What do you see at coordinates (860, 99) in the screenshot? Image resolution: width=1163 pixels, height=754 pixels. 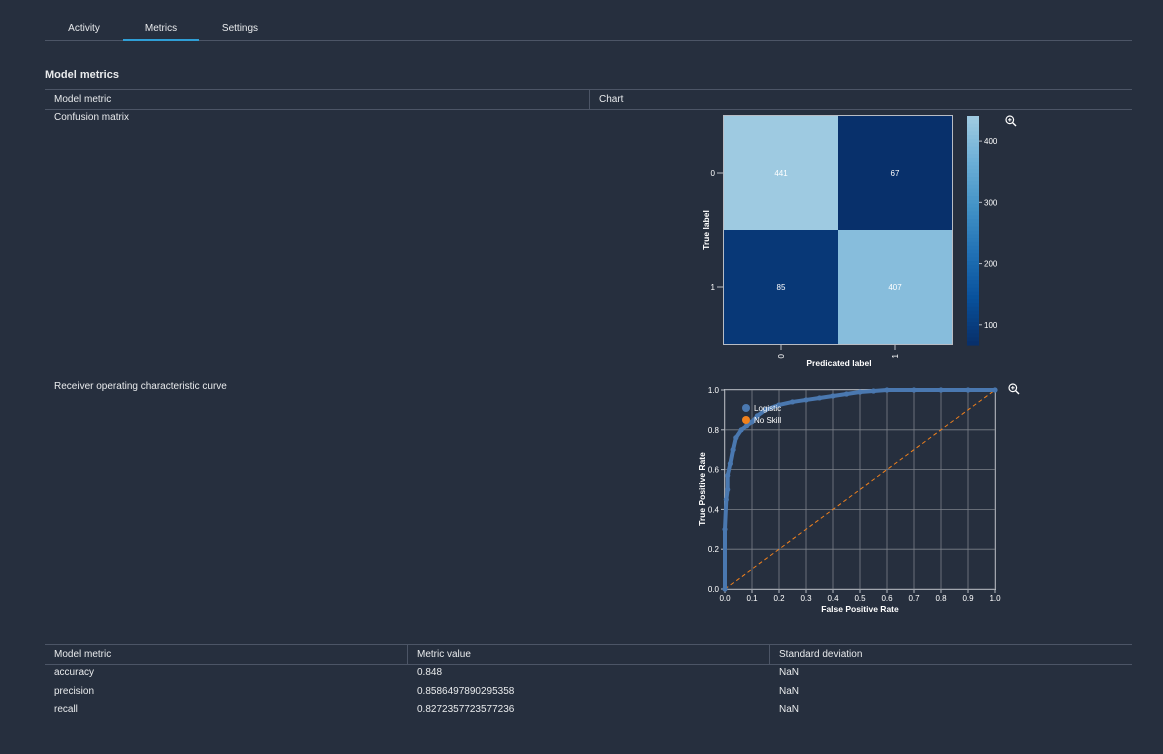 I see `header-chart: Chart` at bounding box center [860, 99].